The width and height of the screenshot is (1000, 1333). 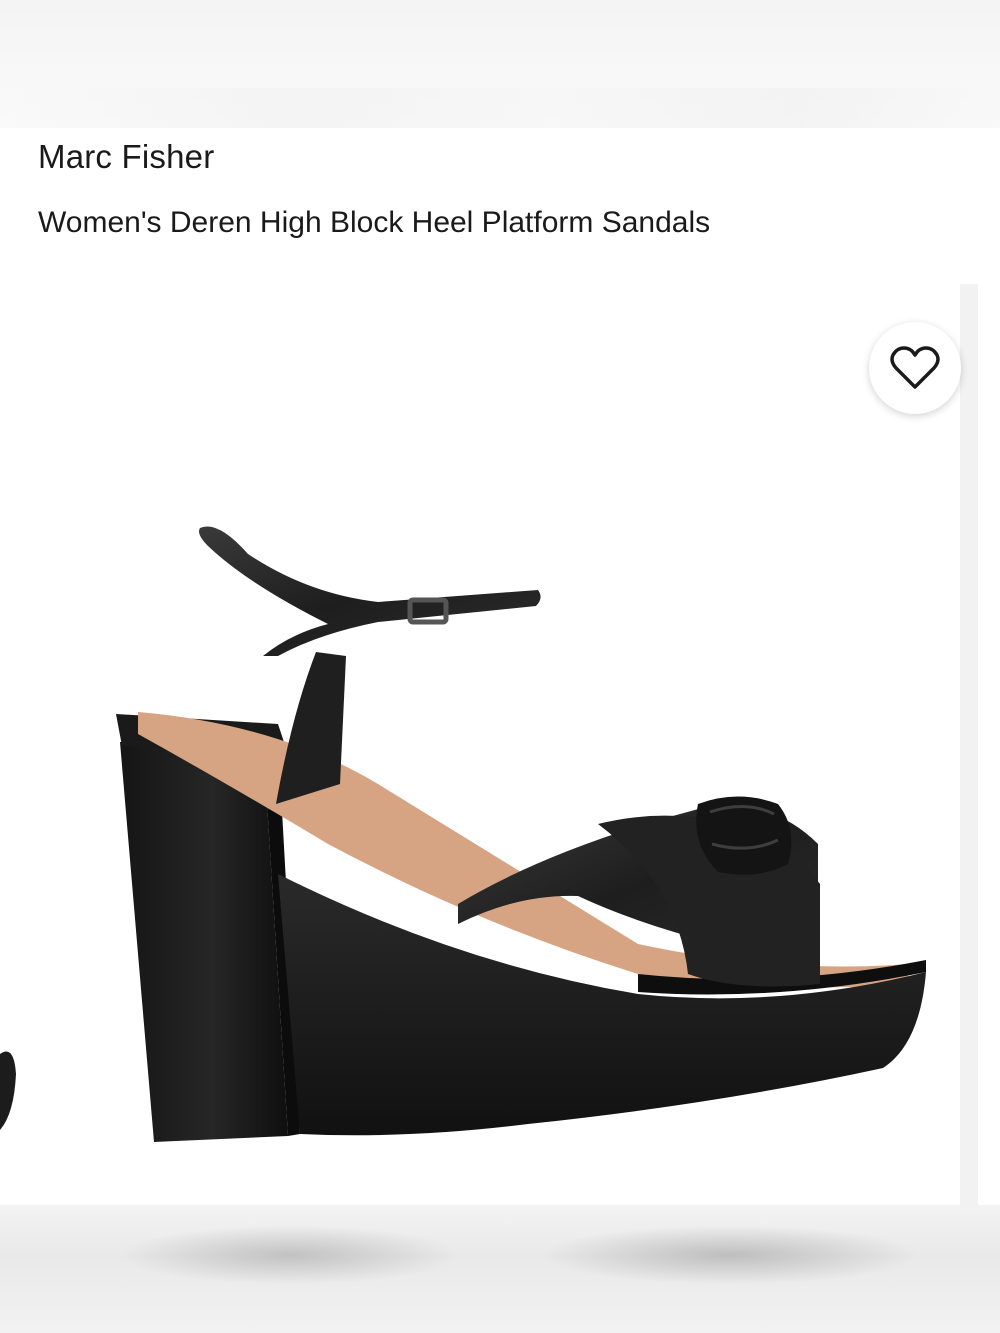 I want to click on top-blurred-region, so click(x=500, y=64).